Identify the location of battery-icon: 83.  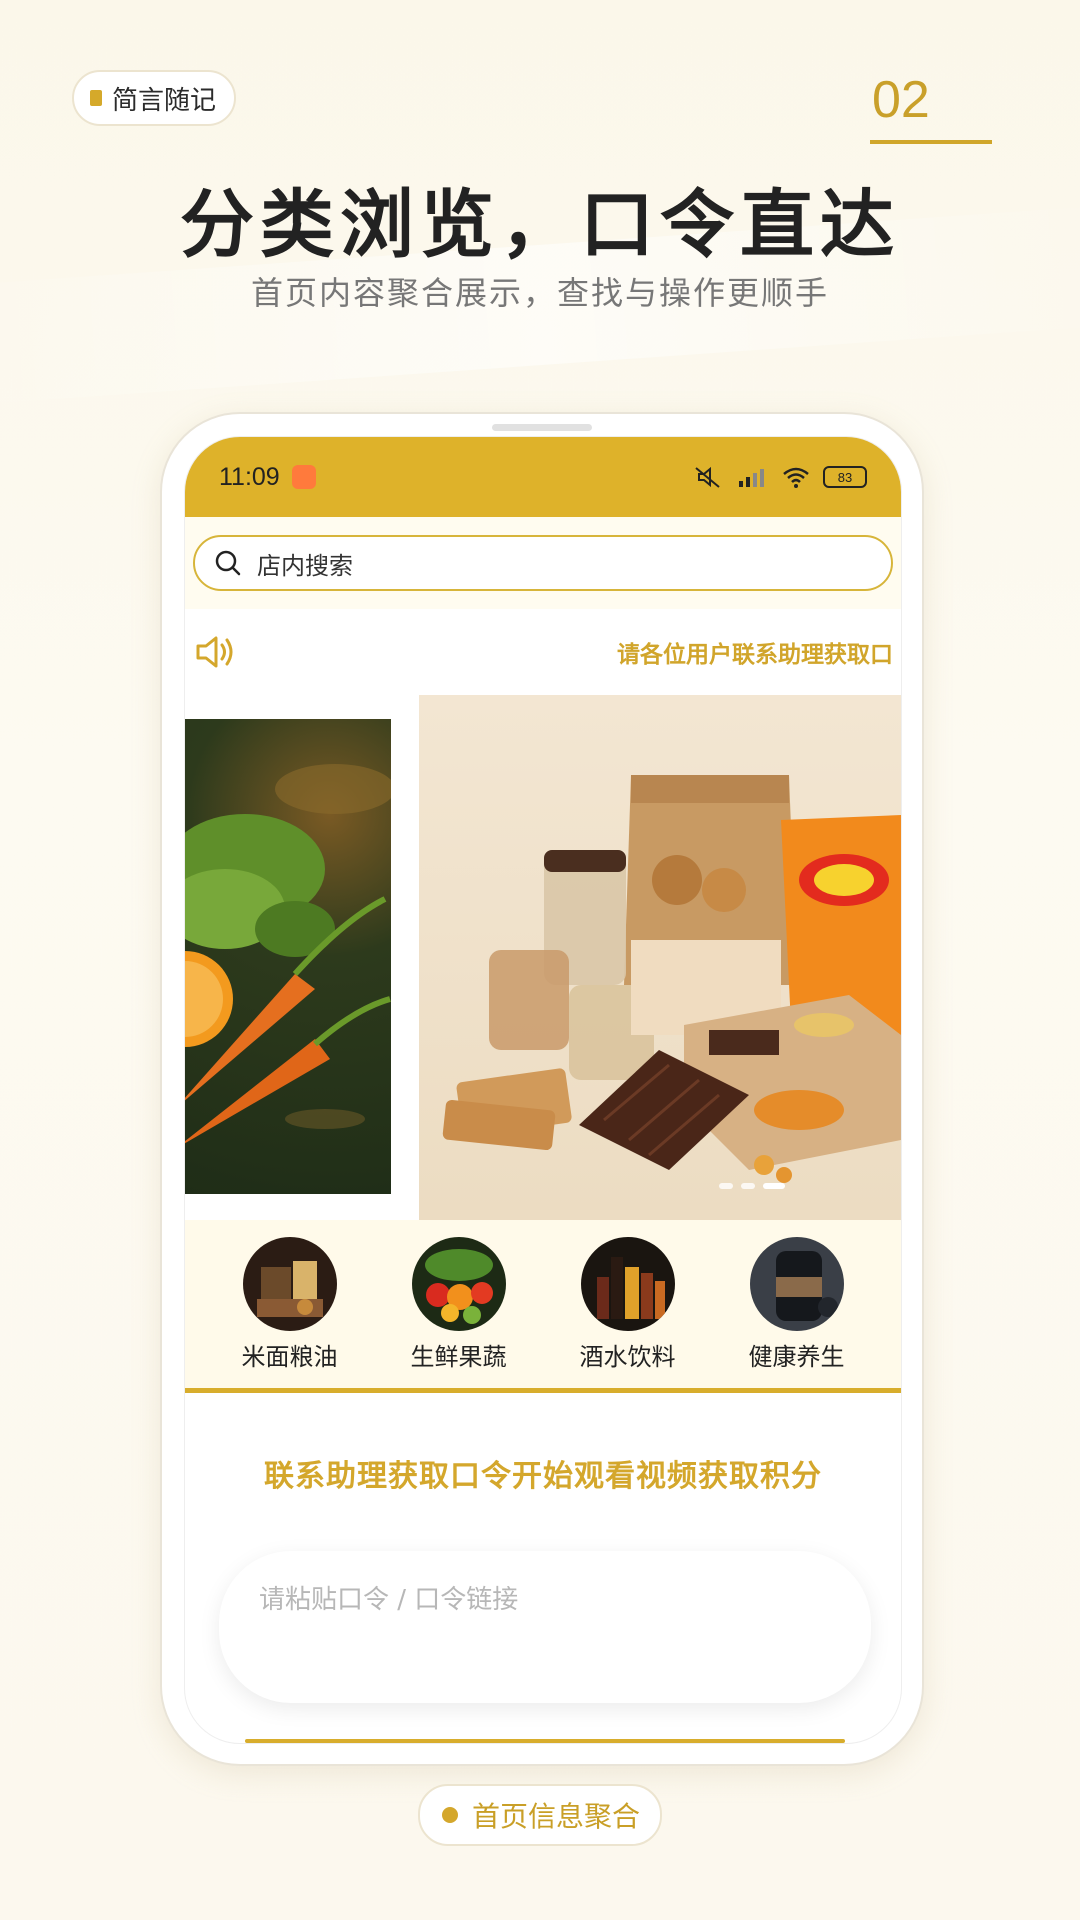
(845, 477).